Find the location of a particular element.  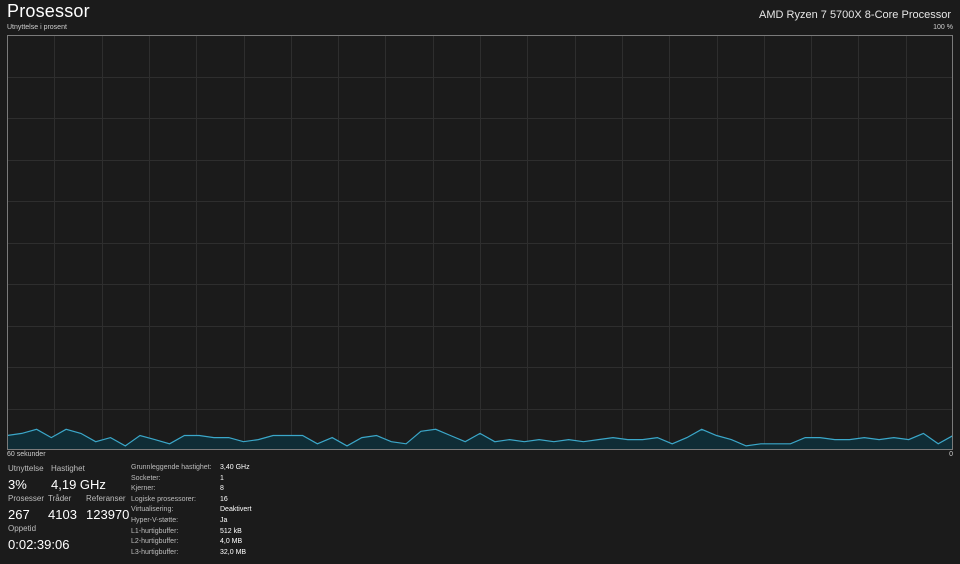

stat-handles-value: 123970 is located at coordinates (108, 514).